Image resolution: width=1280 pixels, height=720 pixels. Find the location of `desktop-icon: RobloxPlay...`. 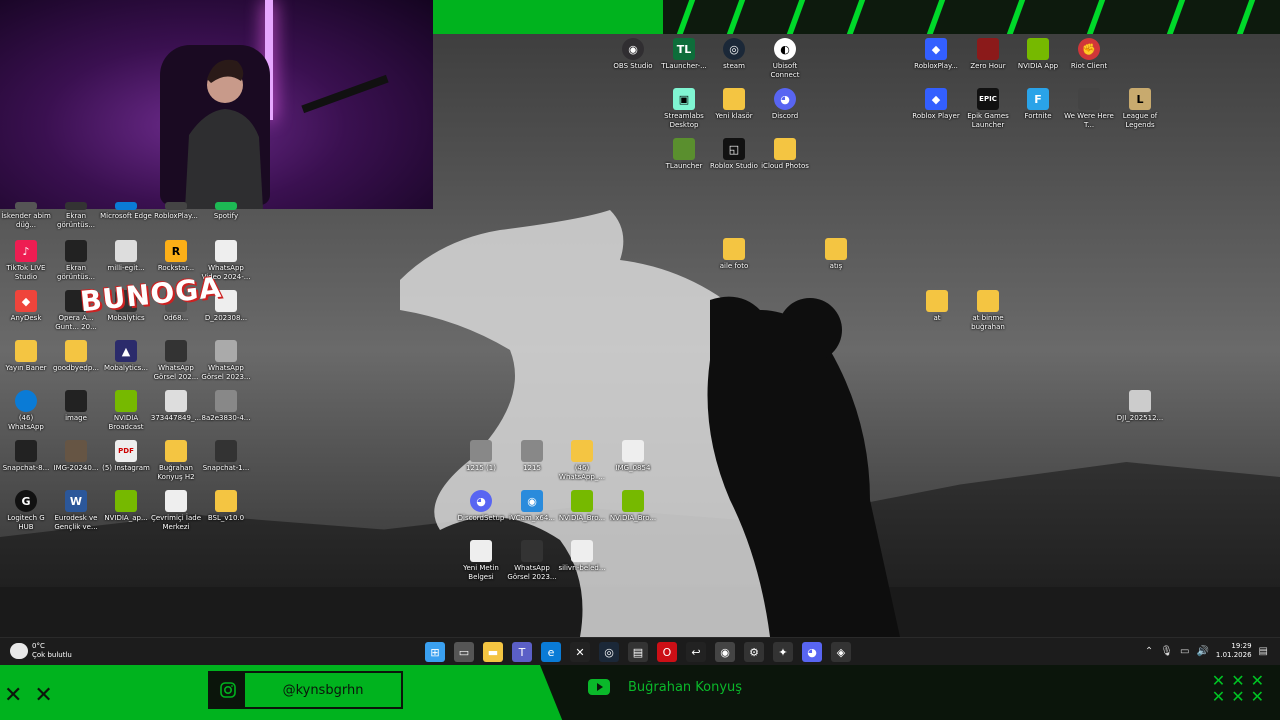

desktop-icon: RobloxPlay... is located at coordinates (176, 211).